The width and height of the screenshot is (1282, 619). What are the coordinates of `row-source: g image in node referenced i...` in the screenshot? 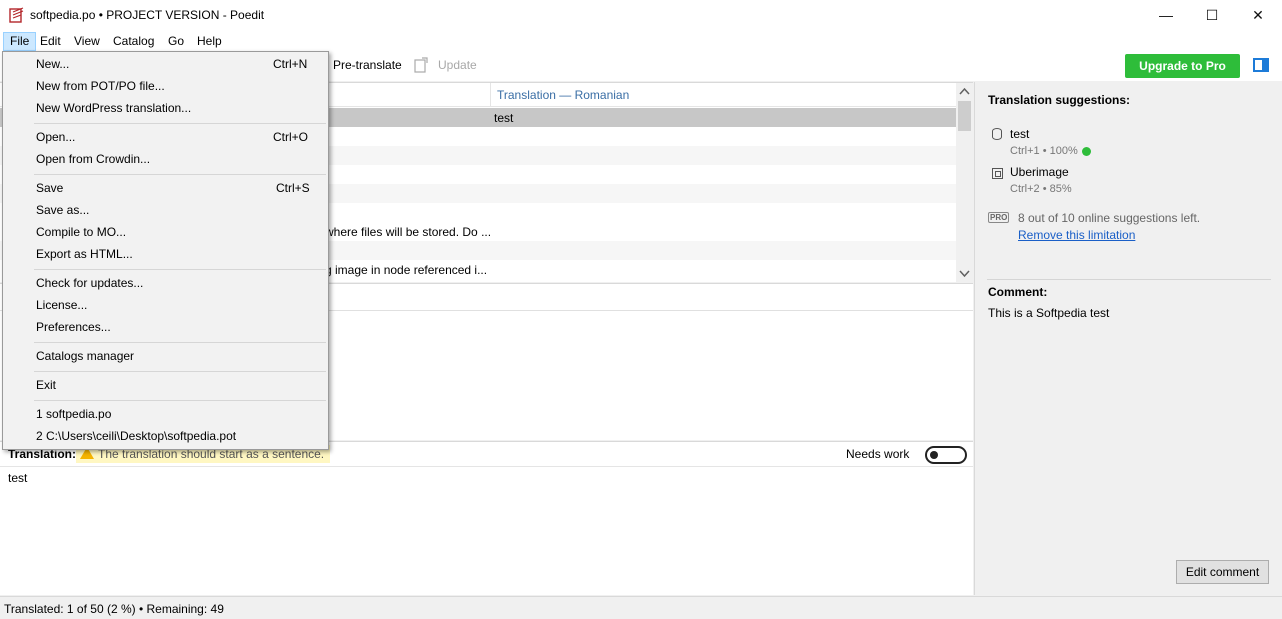 It's located at (406, 270).